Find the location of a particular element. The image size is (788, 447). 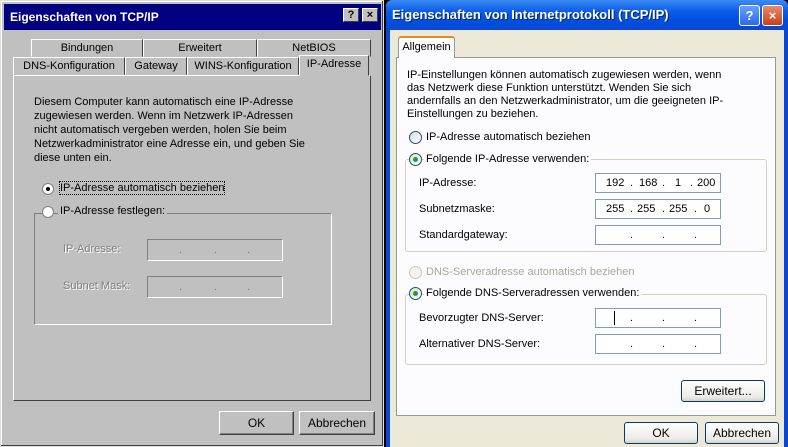

ip-octet-2: 168 is located at coordinates (648, 183).